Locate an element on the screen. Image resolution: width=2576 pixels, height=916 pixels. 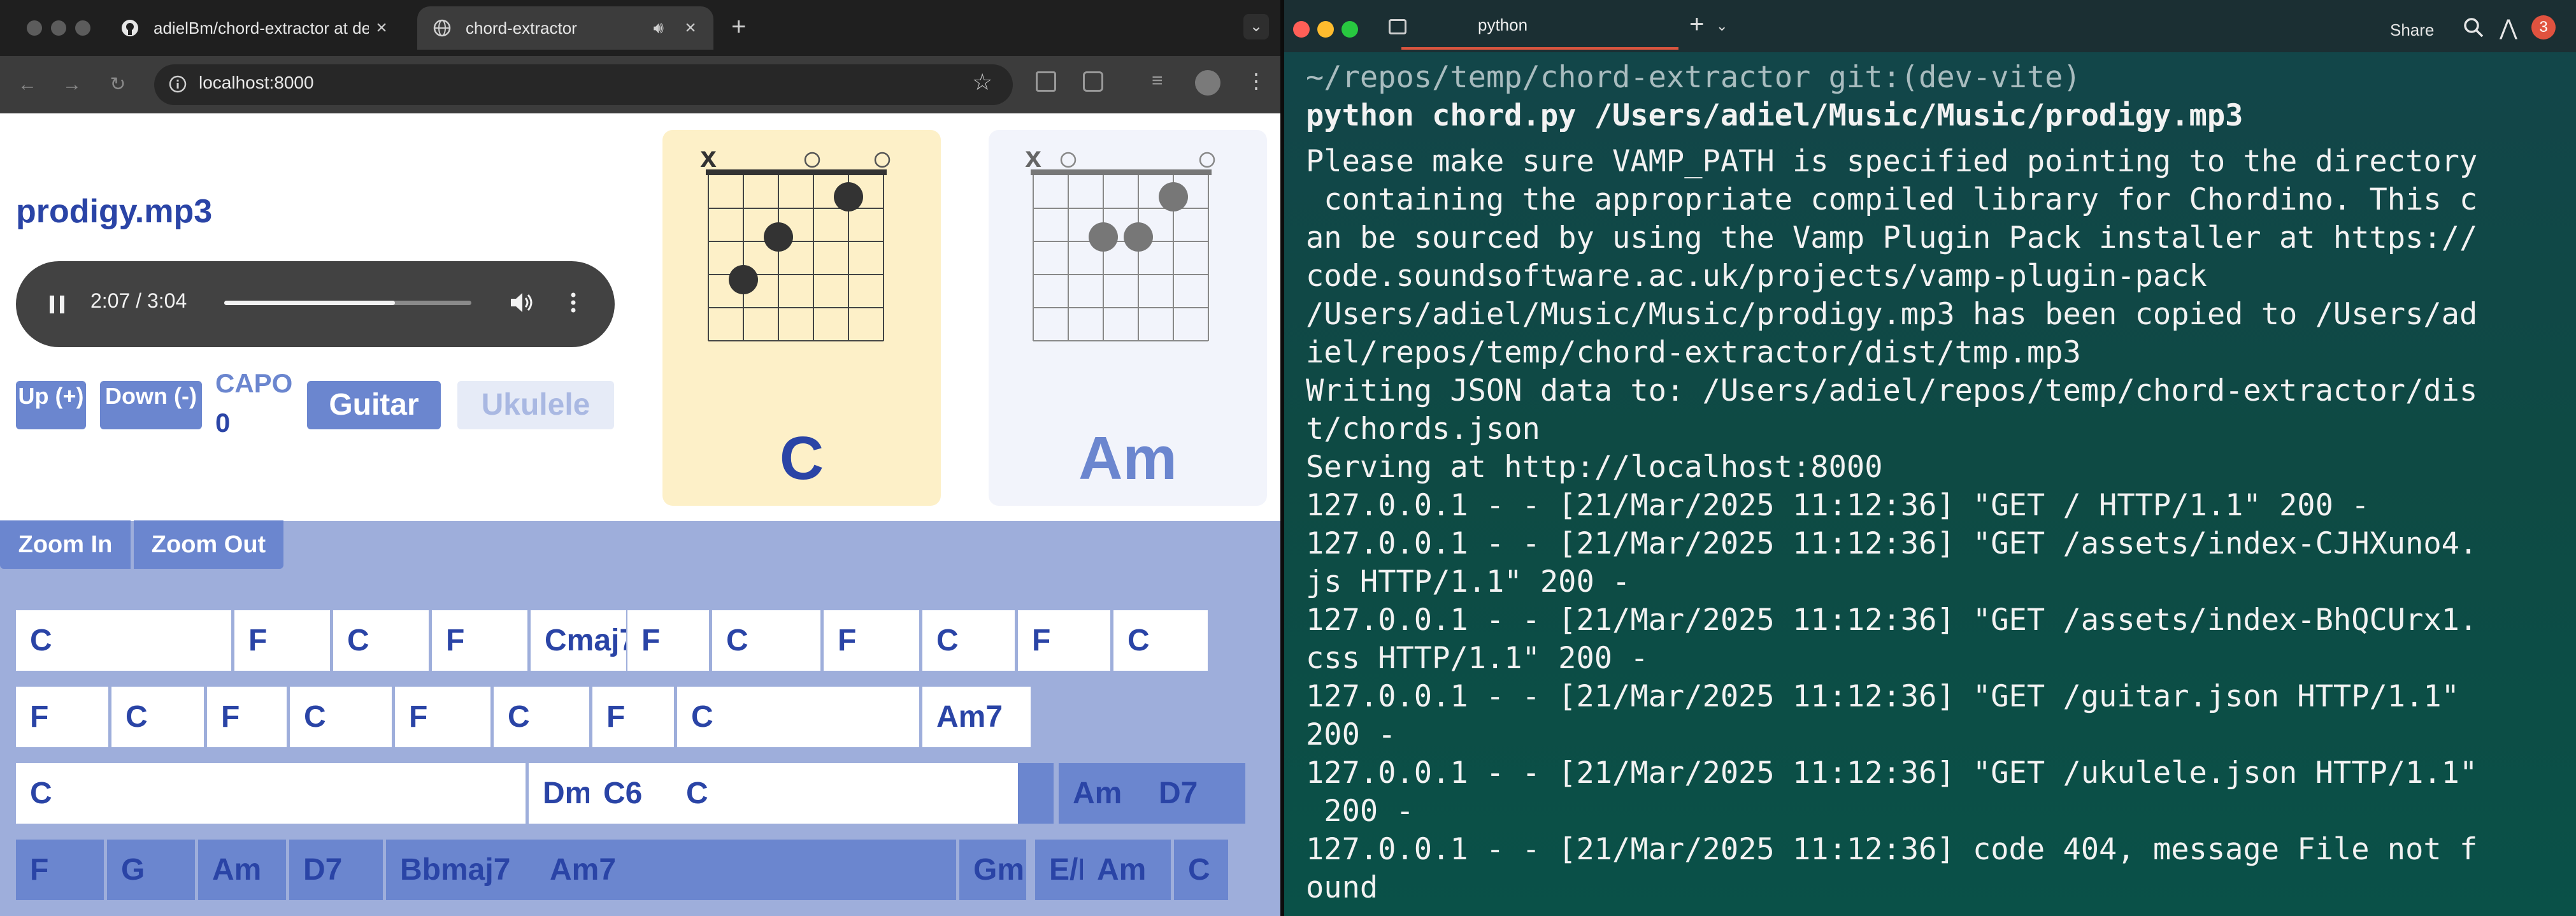
reading-mode-icon is located at coordinates (1046, 81).